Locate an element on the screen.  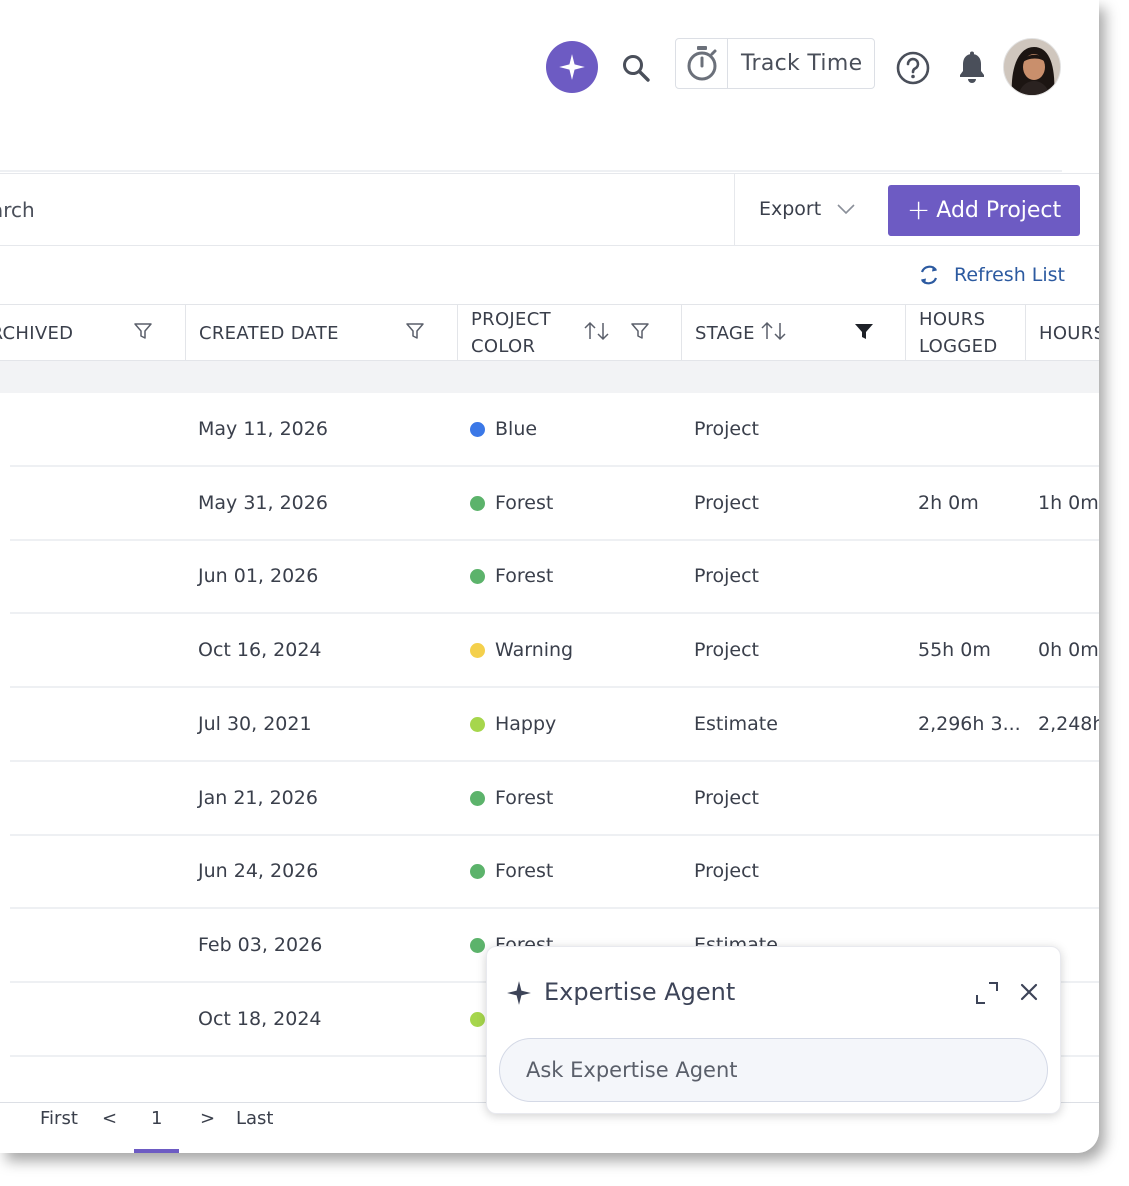
export-dropdown: Export is located at coordinates (807, 209).